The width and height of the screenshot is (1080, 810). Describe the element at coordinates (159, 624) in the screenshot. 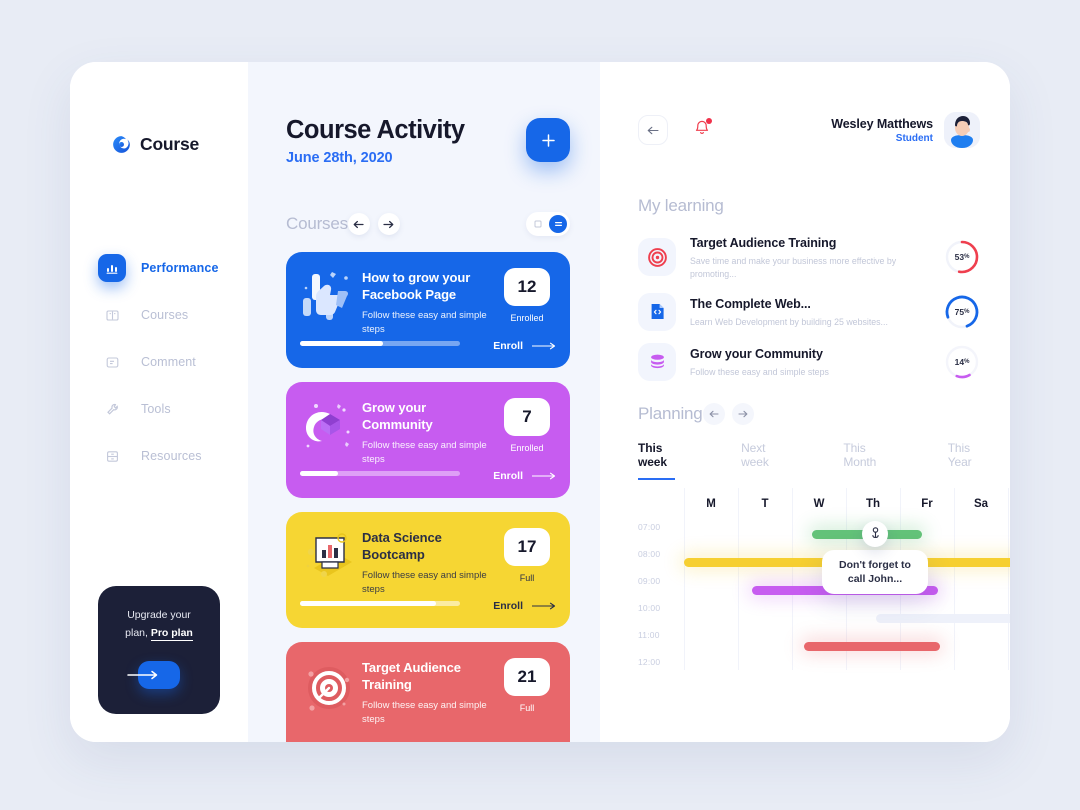

I see `upgrade-text: Upgrade your plan, Pro plan` at that location.